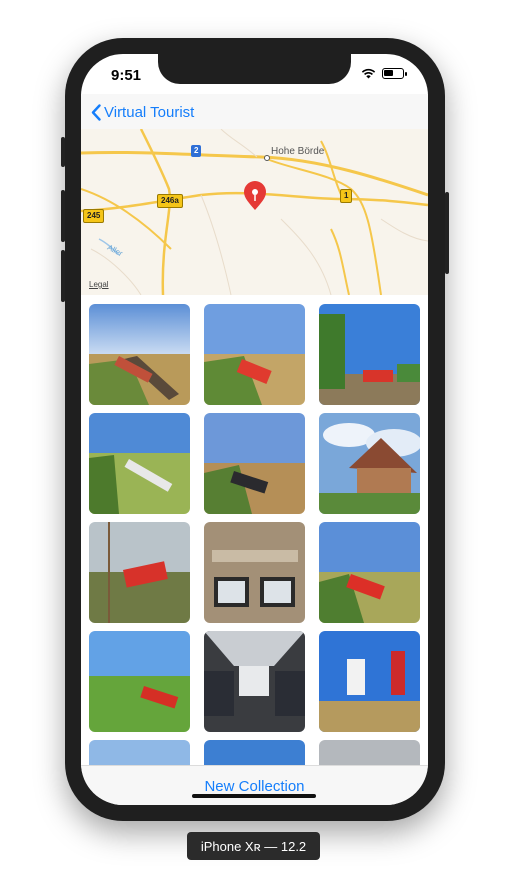  I want to click on back-button-label: Virtual Tourist, so click(149, 112).